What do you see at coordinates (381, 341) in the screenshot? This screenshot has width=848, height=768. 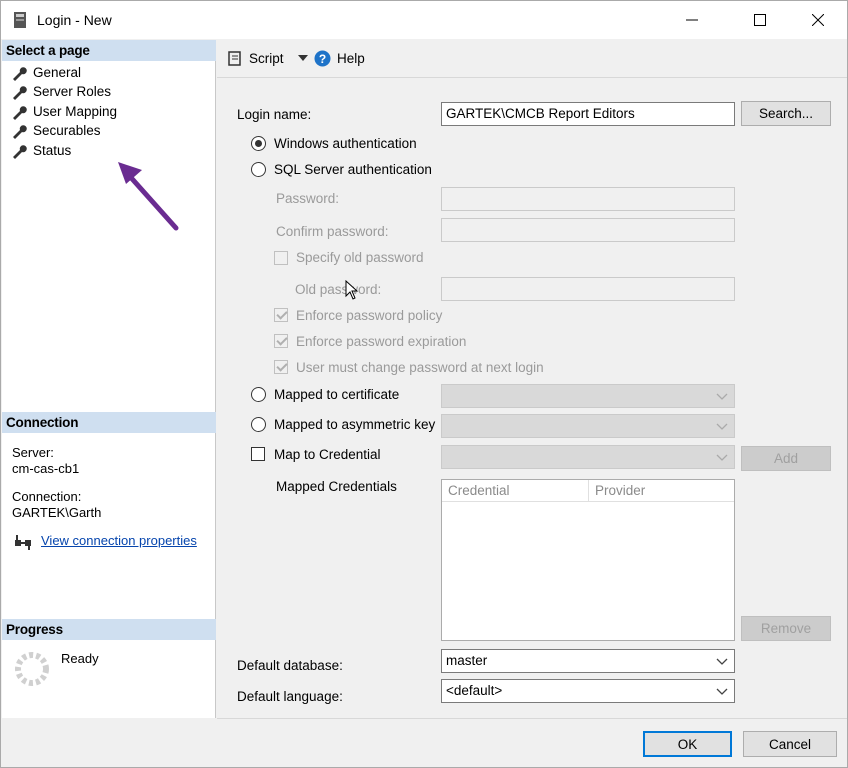 I see `enforce-expiration-label: Enforce password expiration` at bounding box center [381, 341].